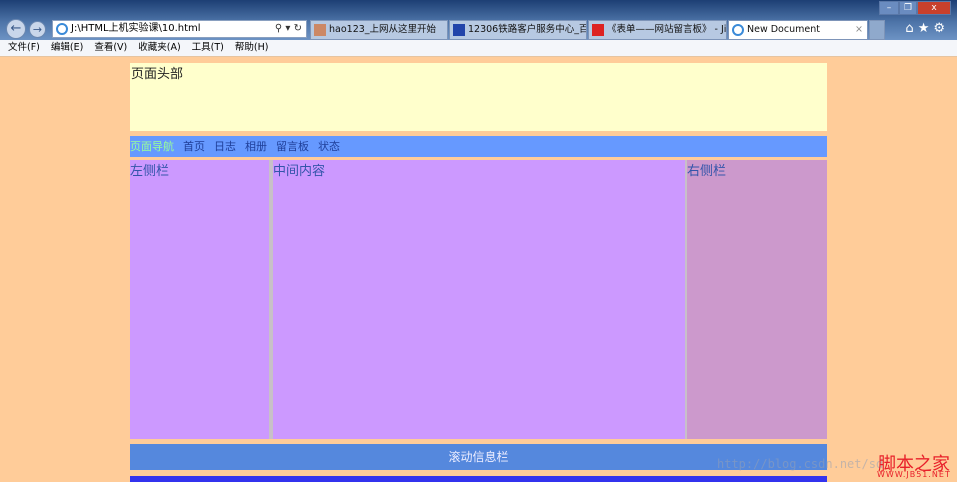 The height and width of the screenshot is (482, 957). What do you see at coordinates (911, 28) in the screenshot?
I see `home-icon: ⌂` at bounding box center [911, 28].